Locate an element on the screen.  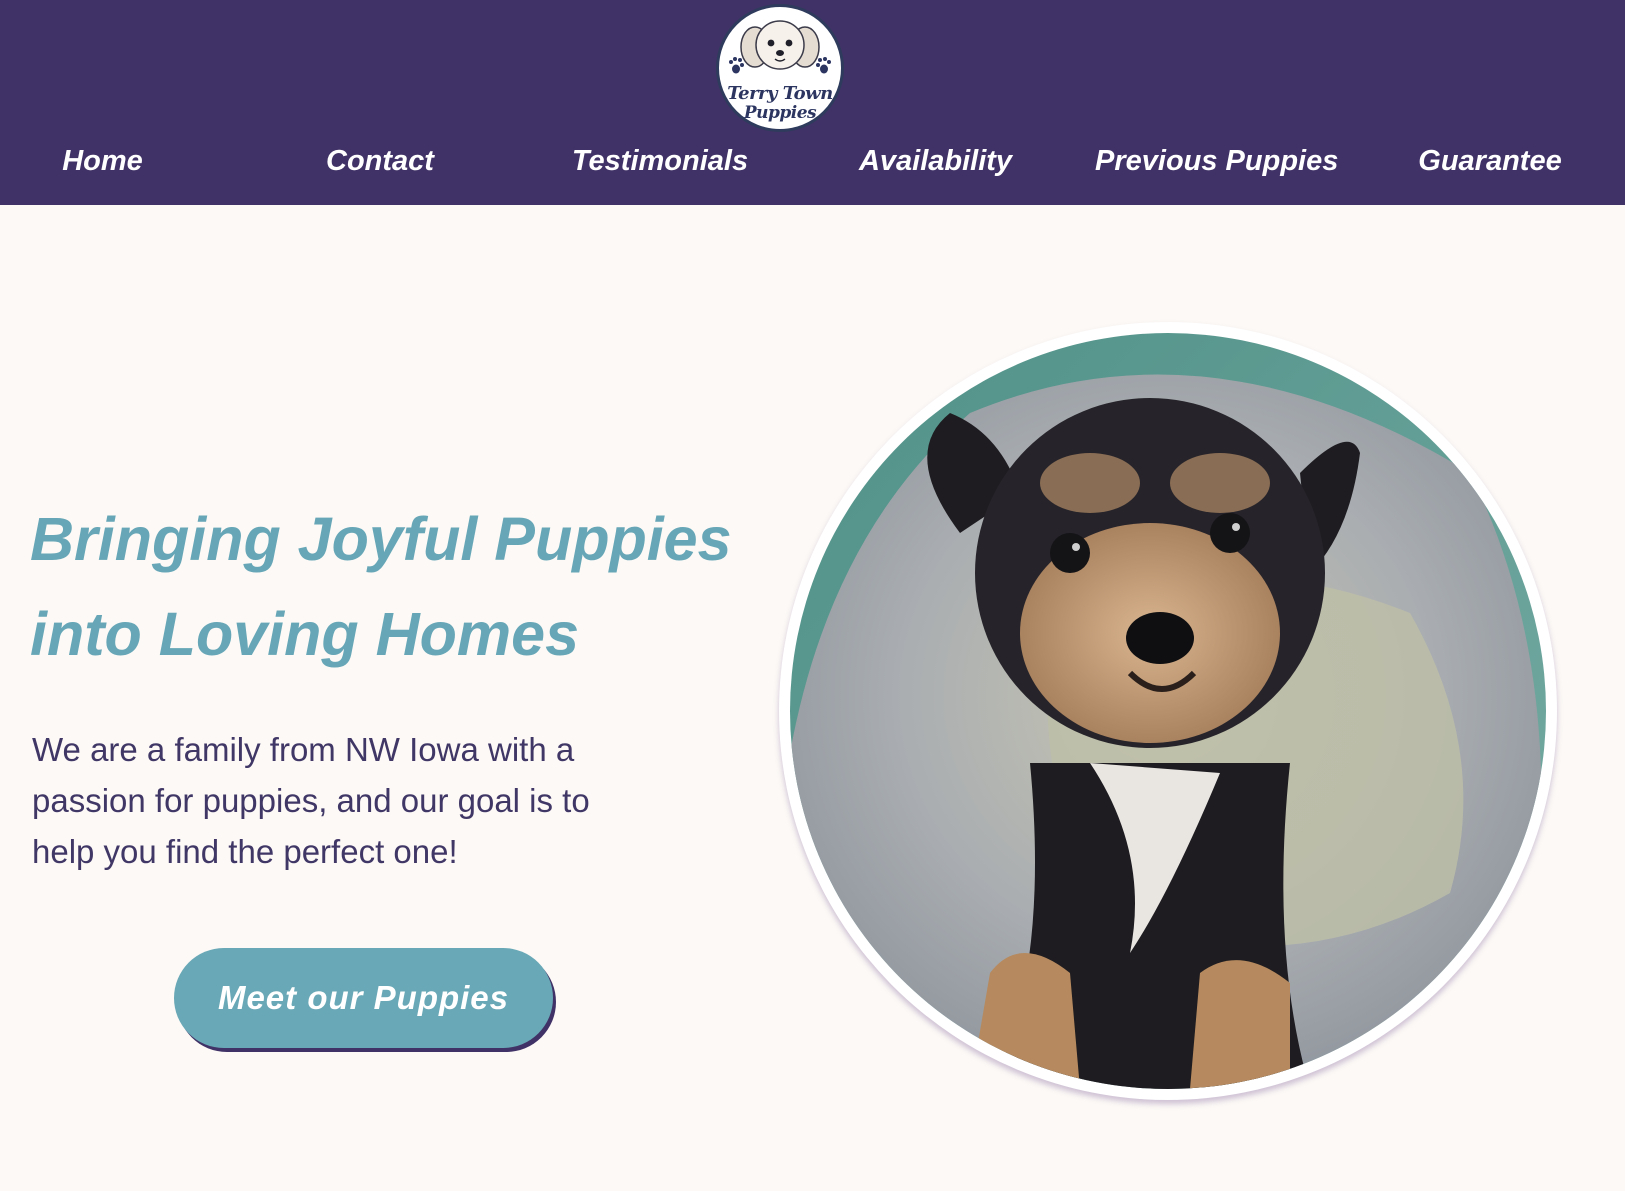
hero-title-line2: into Loving Homes is located at coordinates (304, 634).